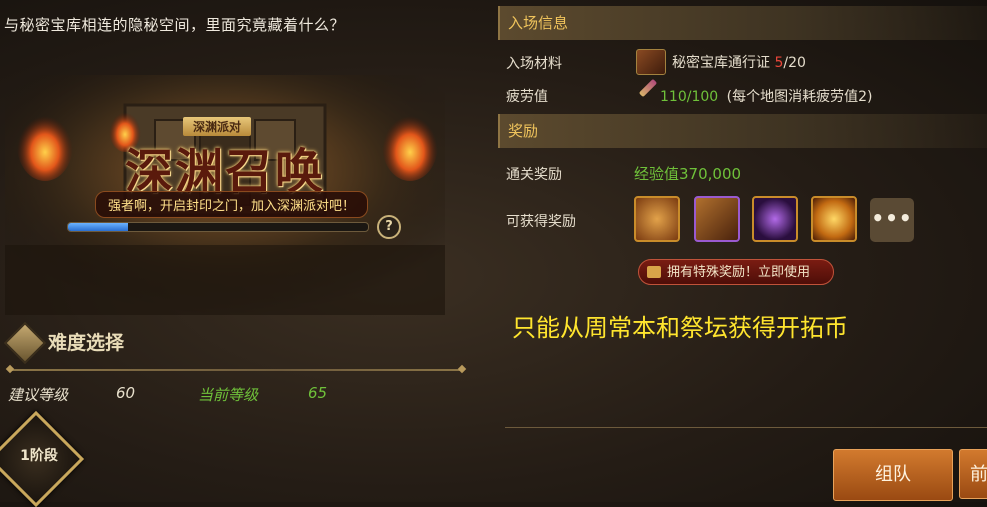  Describe the element at coordinates (654, 272) in the screenshot. I see `gift-icon` at that location.